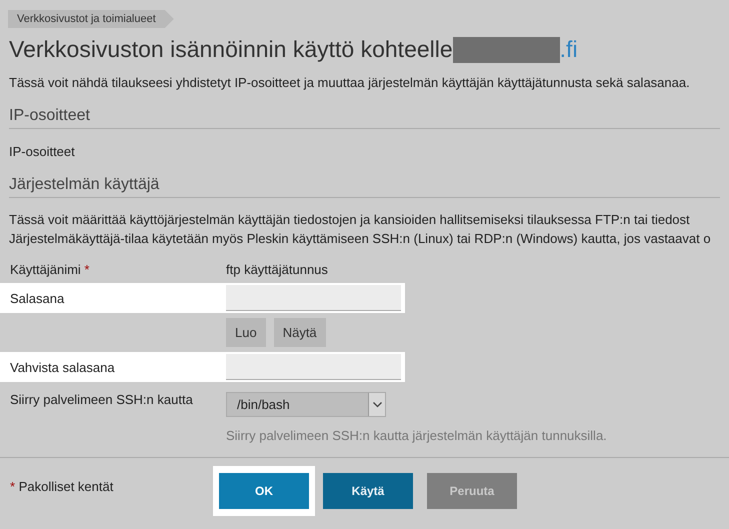 The width and height of the screenshot is (729, 529). What do you see at coordinates (364, 187) in the screenshot?
I see `section-heading: Järjestelmän käyttäjä` at bounding box center [364, 187].